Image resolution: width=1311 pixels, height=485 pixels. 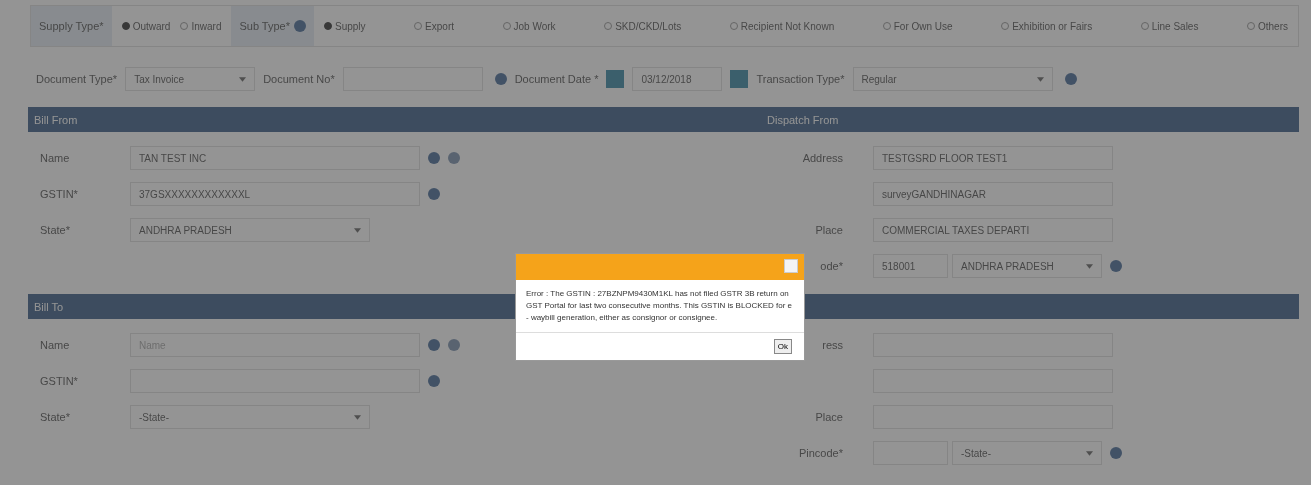 What do you see at coordinates (275, 158) in the screenshot?
I see `input-field: TAN TEST INC` at bounding box center [275, 158].